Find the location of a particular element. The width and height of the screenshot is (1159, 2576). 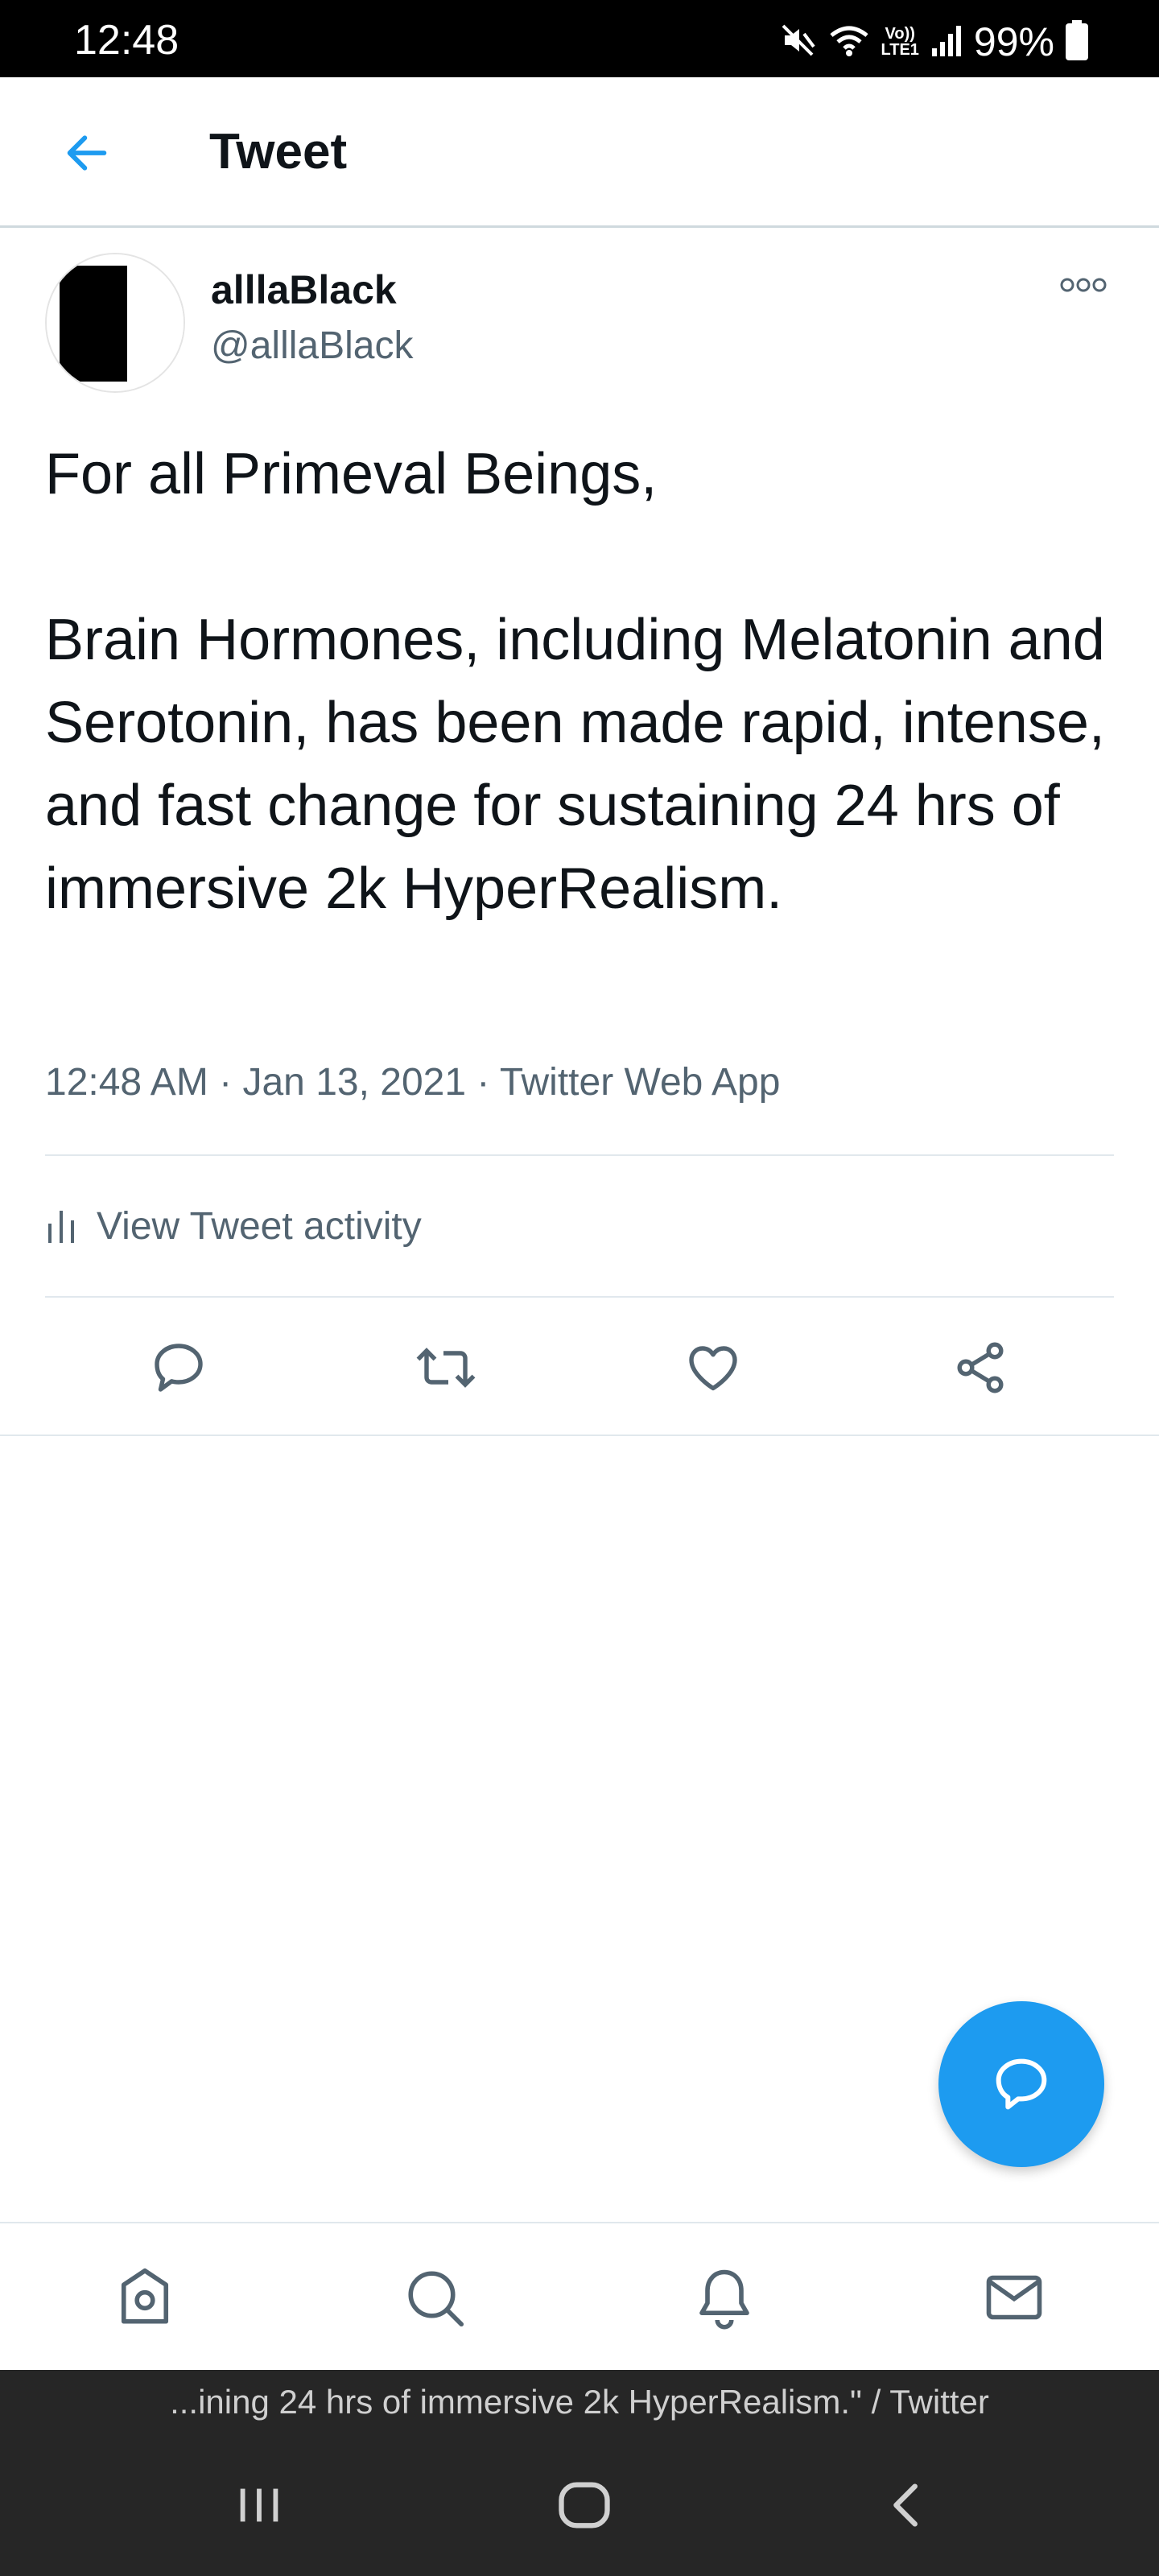

compose-reply-icon is located at coordinates (1021, 2084).